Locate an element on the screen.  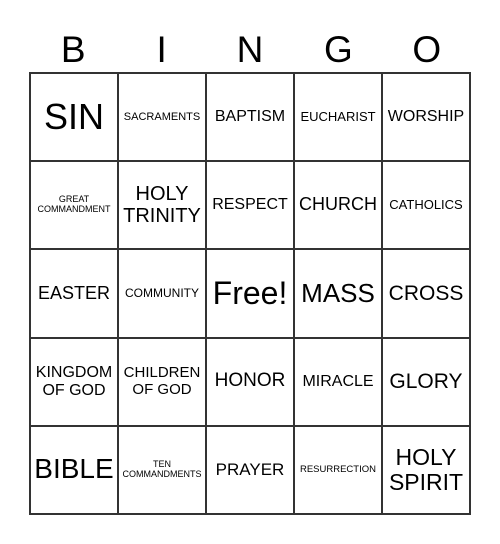
header-letter-i: I is located at coordinates (161, 49).